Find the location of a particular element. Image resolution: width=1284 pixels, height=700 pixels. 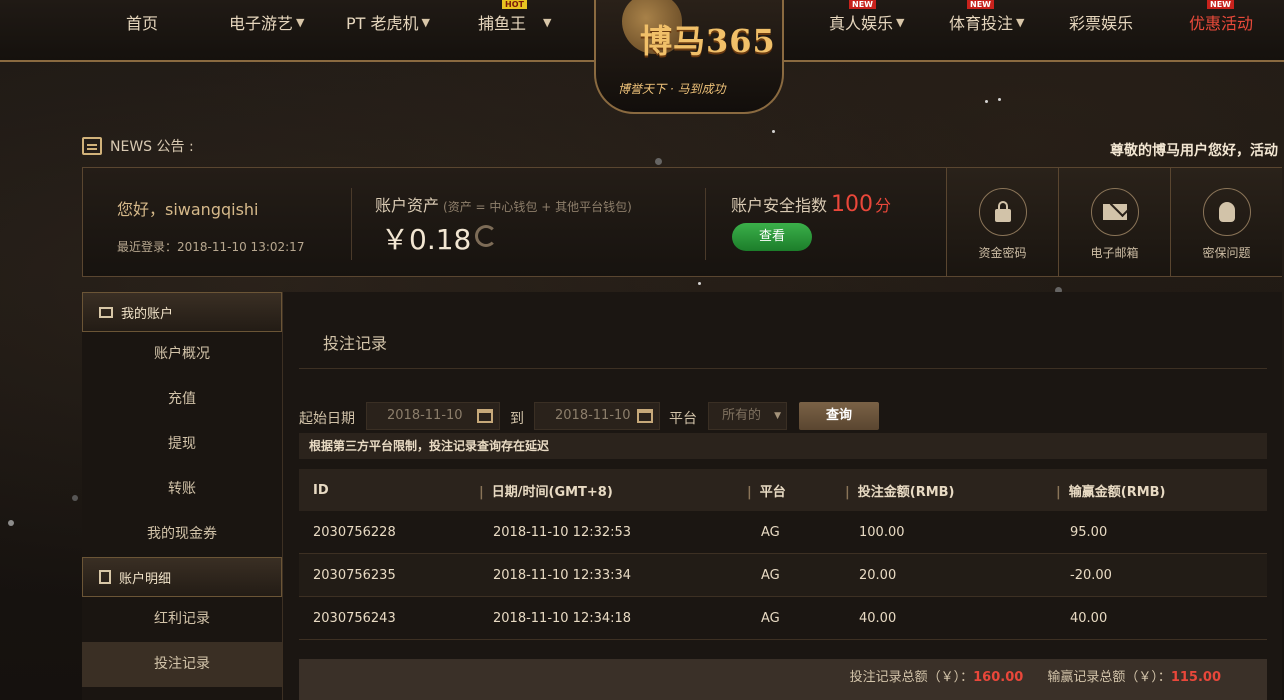

lock-icon is located at coordinates (1002, 211).